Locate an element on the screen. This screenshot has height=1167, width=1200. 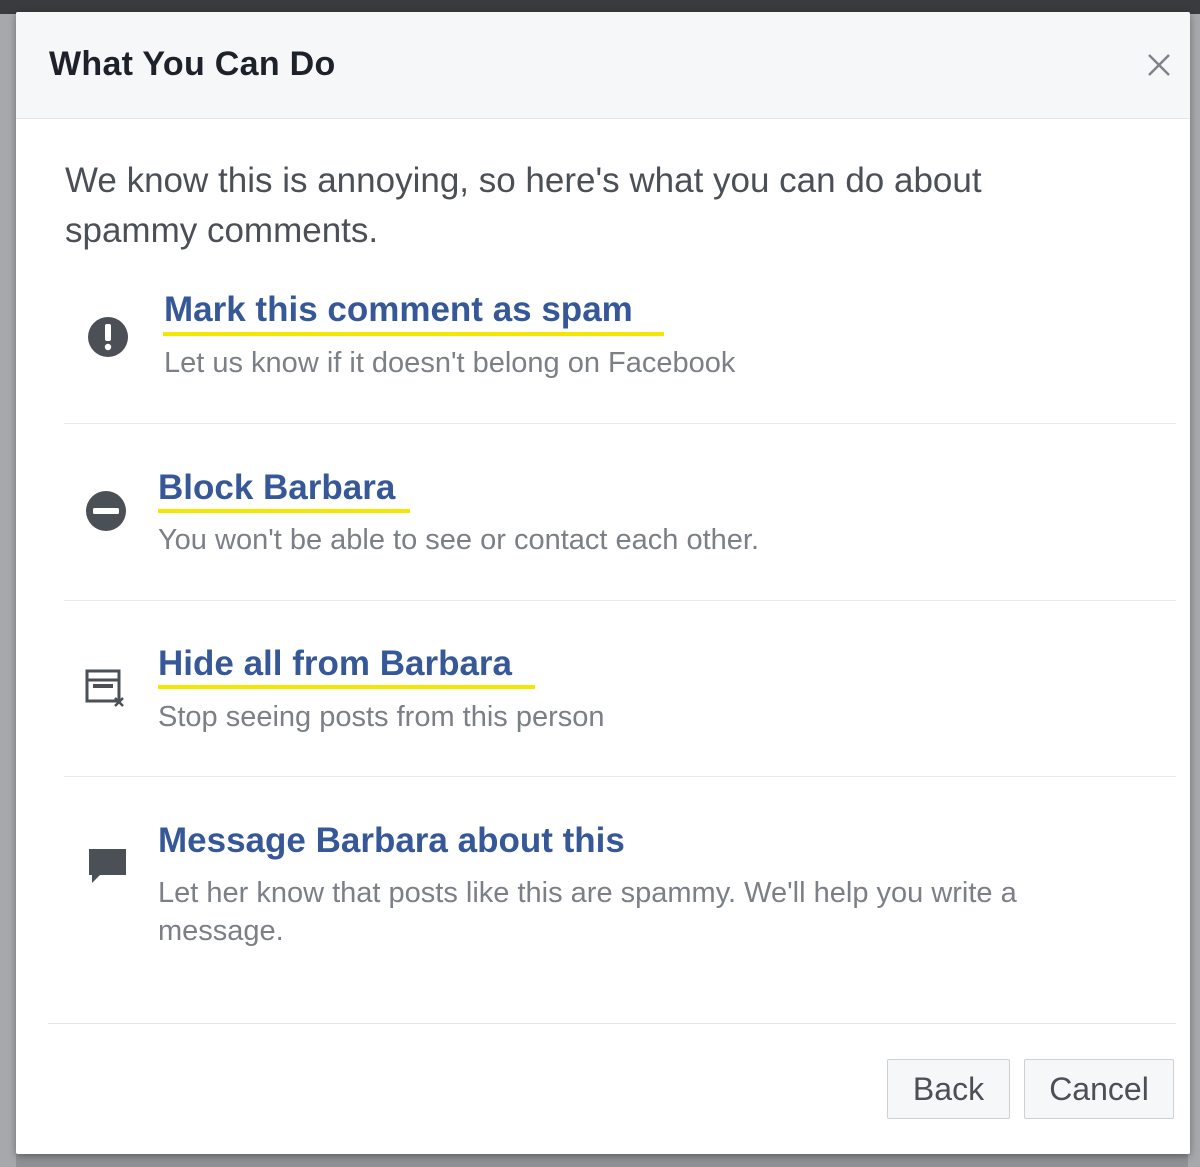
back-button: Back is located at coordinates (948, 1089).